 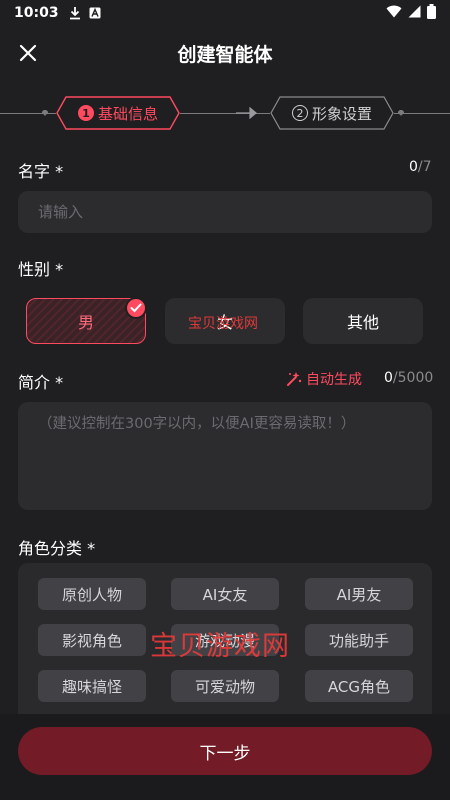 What do you see at coordinates (225, 456) in the screenshot?
I see `intro-textarea` at bounding box center [225, 456].